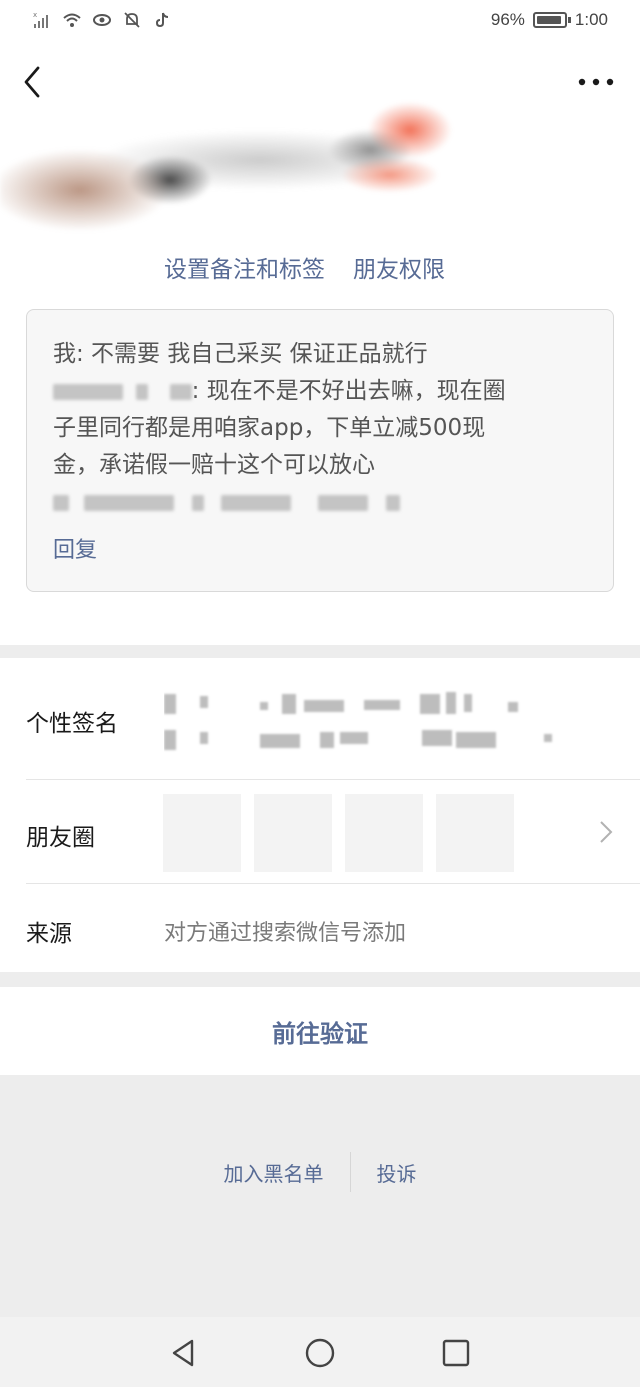 This screenshot has width=640, height=1387. Describe the element at coordinates (162, 20) in the screenshot. I see `tiktok-icon` at that location.